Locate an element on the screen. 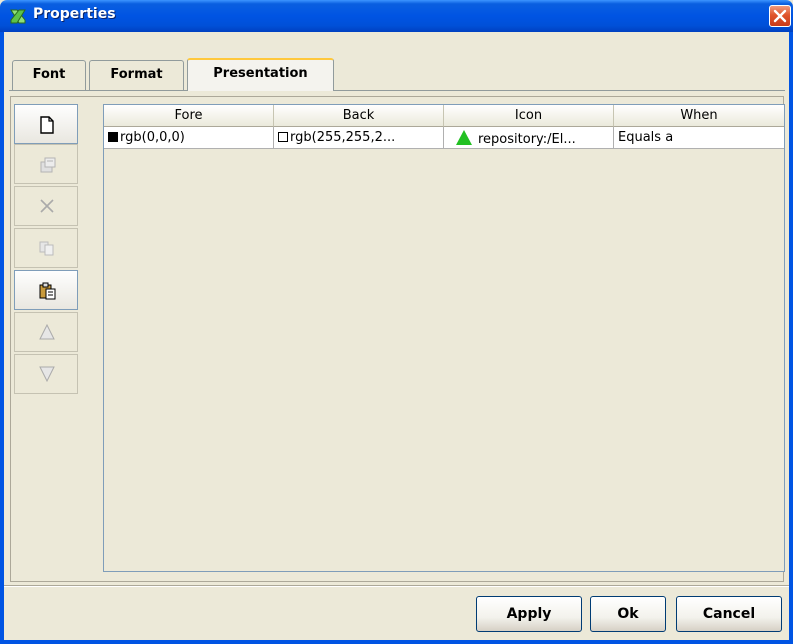 This screenshot has width=793, height=644. close-button is located at coordinates (780, 16).